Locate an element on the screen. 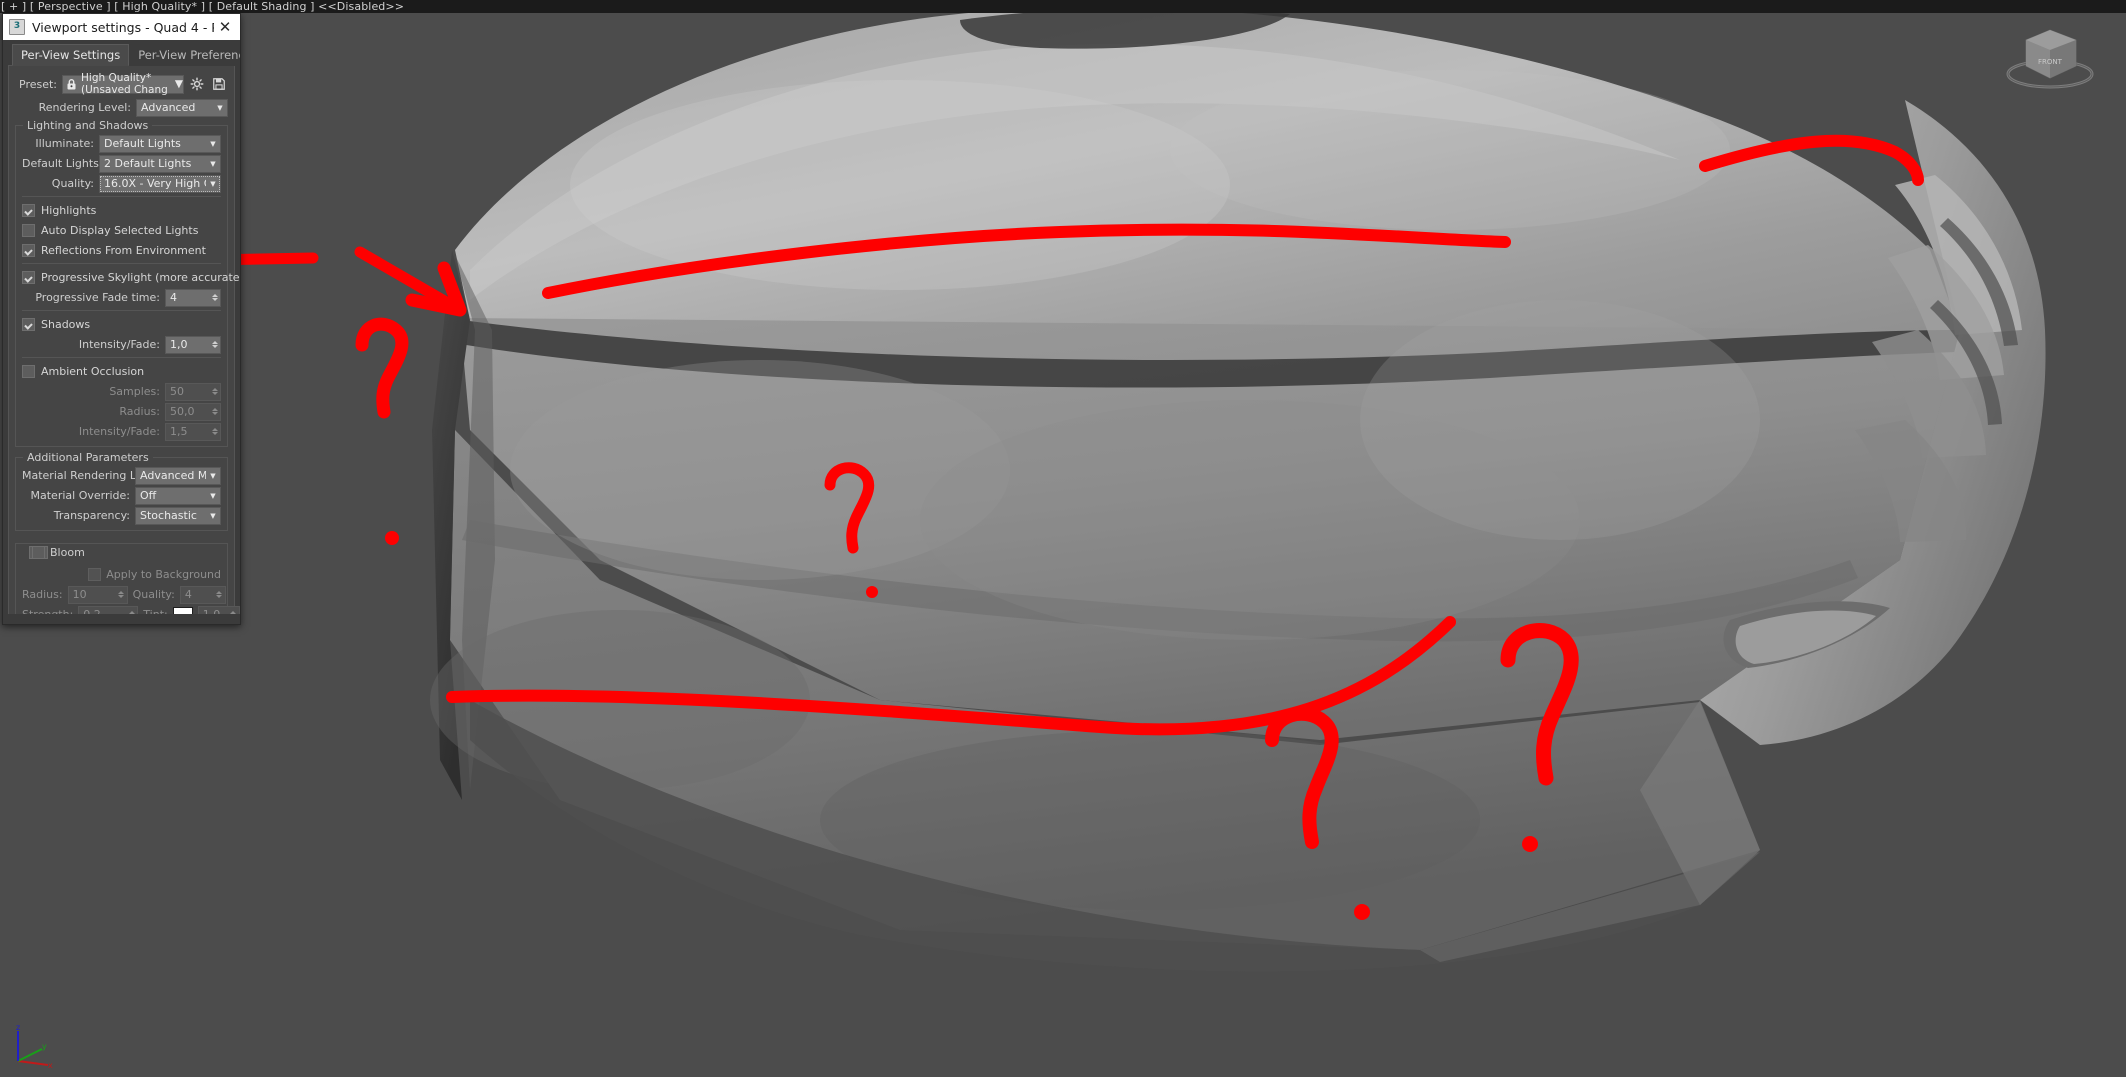 Image resolution: width=2126 pixels, height=1077 pixels. view-cube: FRONT is located at coordinates (2050, 56).